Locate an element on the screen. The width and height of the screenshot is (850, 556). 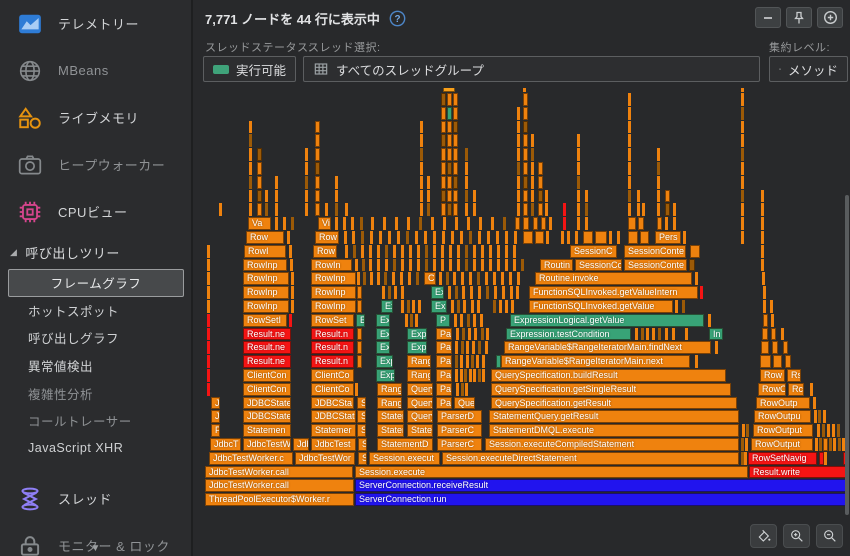
flame-segment: FunctionSQLInvoked.getValueIntern is located at coordinates (613, 292).